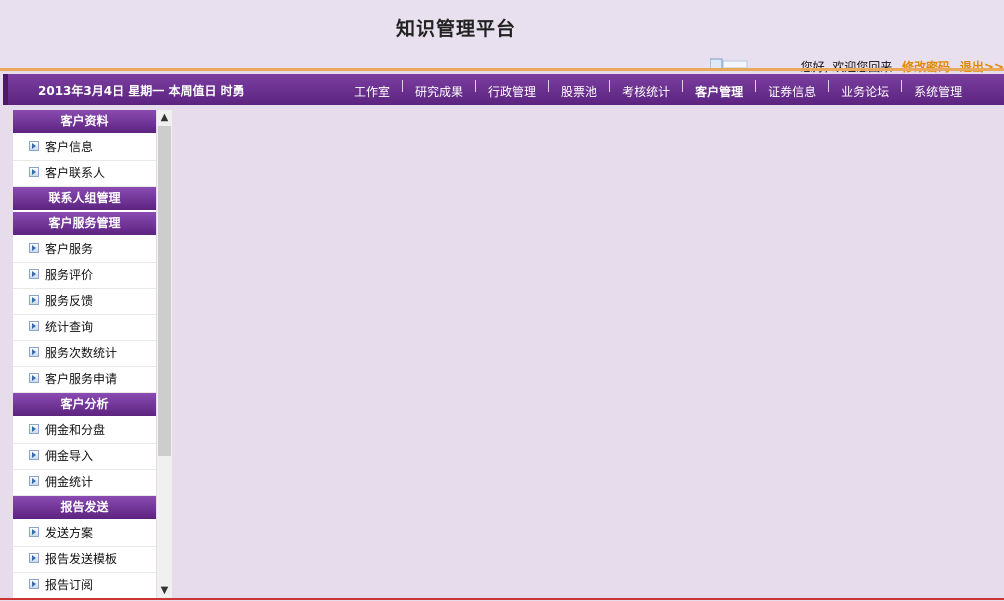 The width and height of the screenshot is (1004, 601). What do you see at coordinates (865, 91) in the screenshot?
I see `nav-item: 业务论坛` at bounding box center [865, 91].